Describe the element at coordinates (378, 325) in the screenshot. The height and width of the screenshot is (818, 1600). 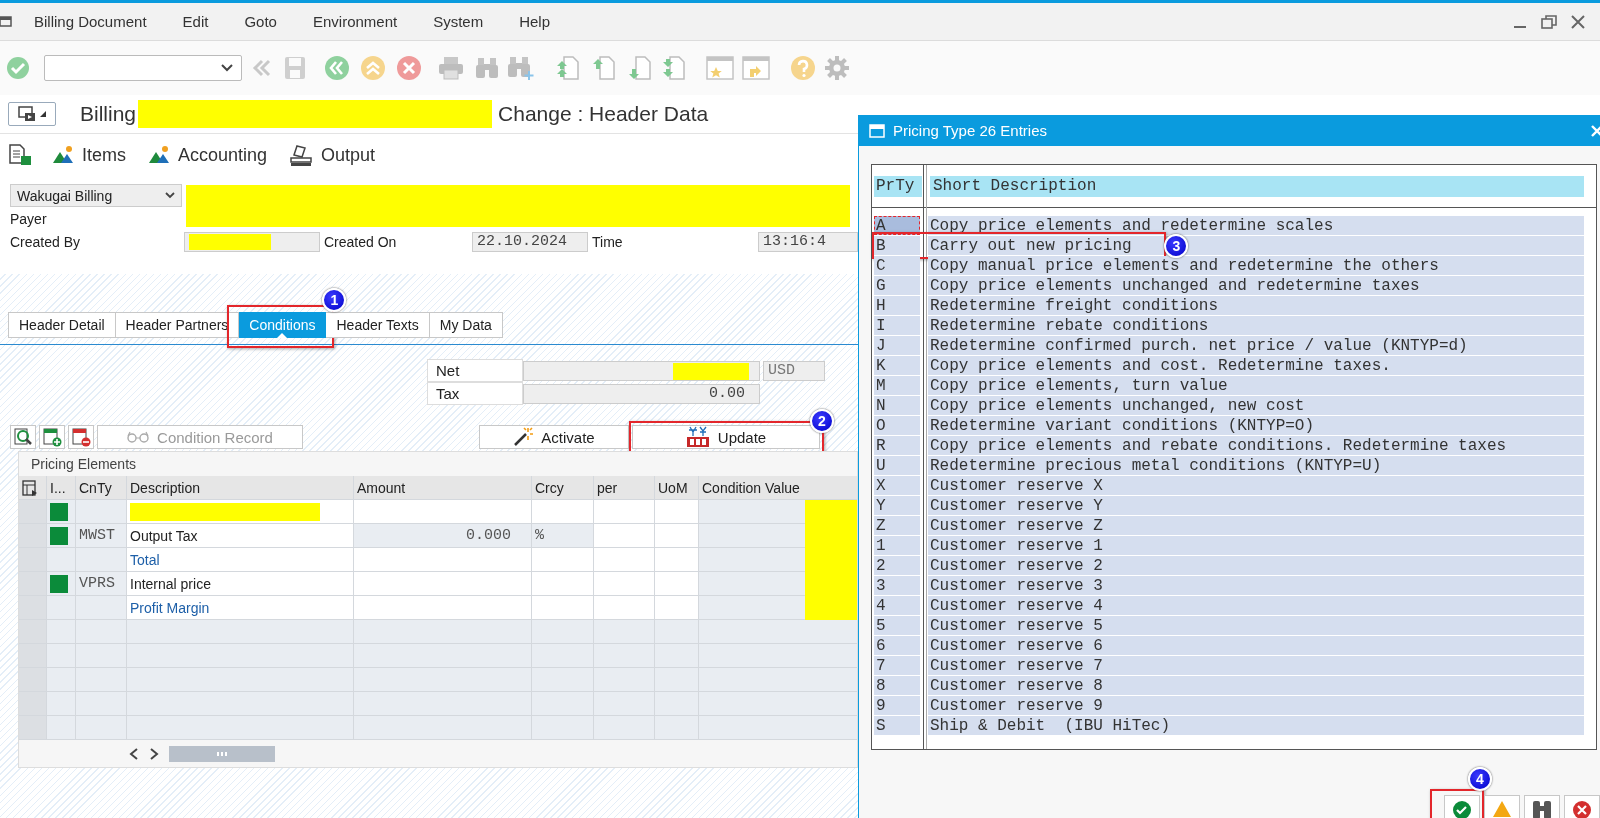
I see `tab: Header Texts` at that location.